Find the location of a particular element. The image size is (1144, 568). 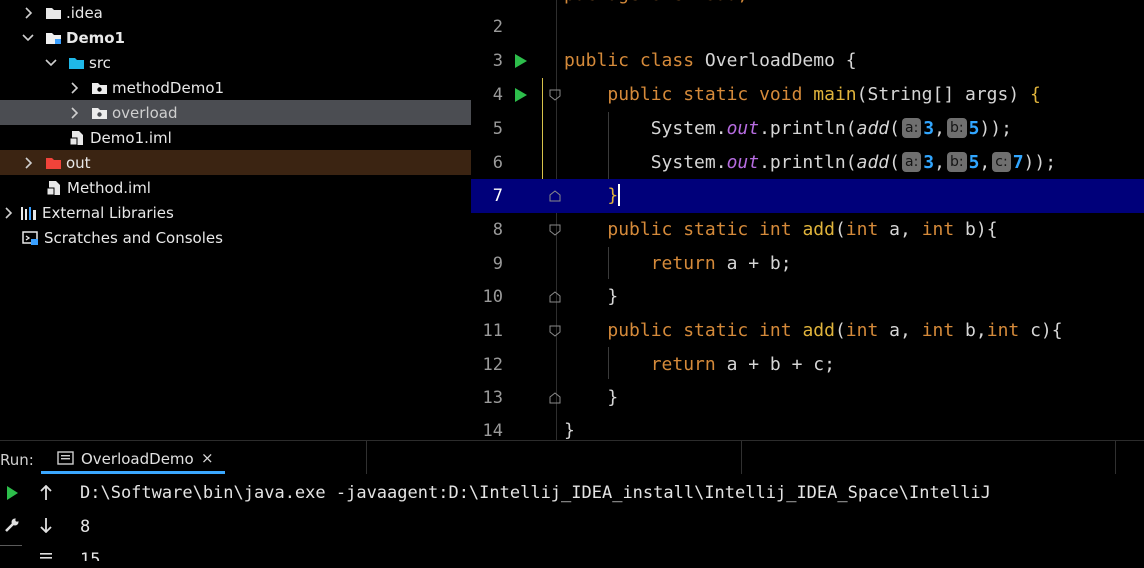

module-folder-icon is located at coordinates (53, 38).